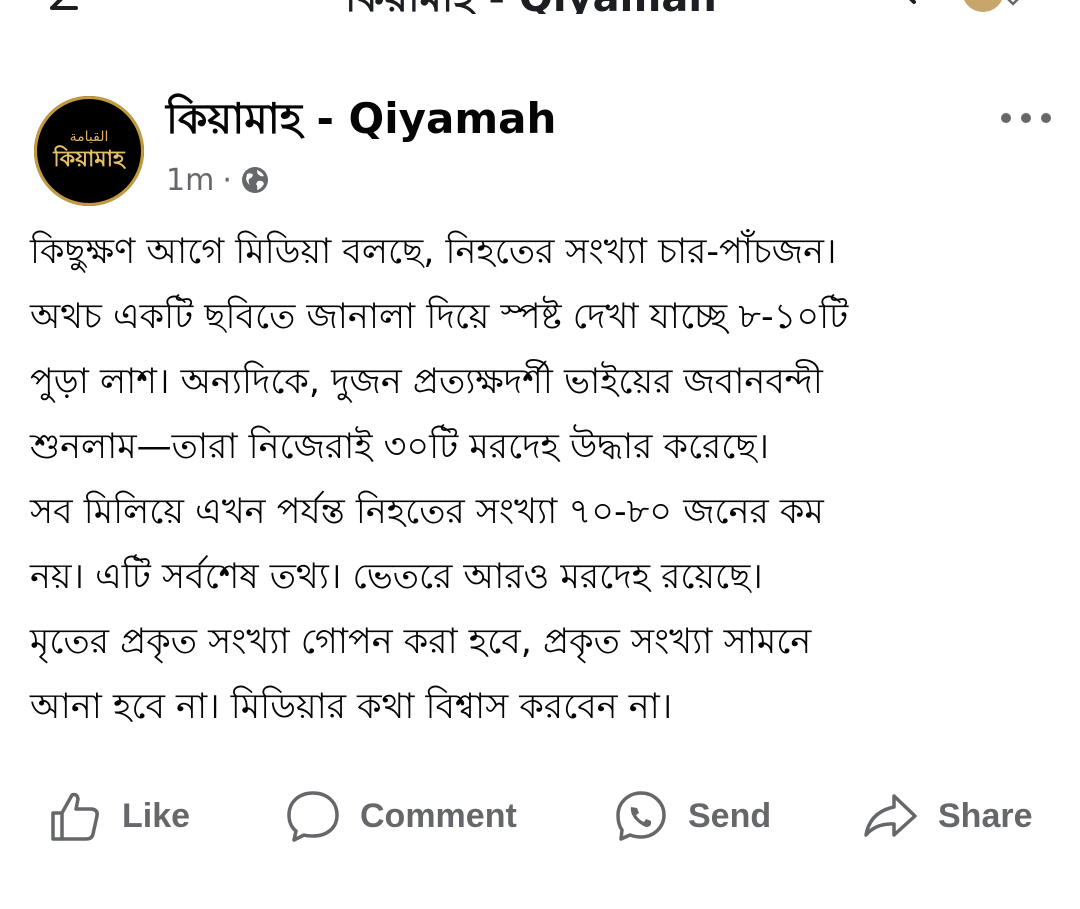 The width and height of the screenshot is (1080, 909). Describe the element at coordinates (89, 137) in the screenshot. I see `avatar-arabic-text: القيامة` at that location.